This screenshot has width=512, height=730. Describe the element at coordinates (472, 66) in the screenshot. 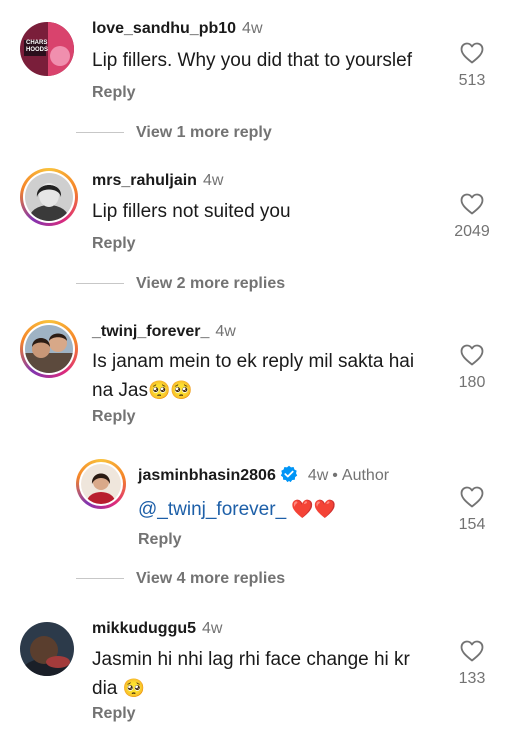

I see `like-button: 513` at that location.